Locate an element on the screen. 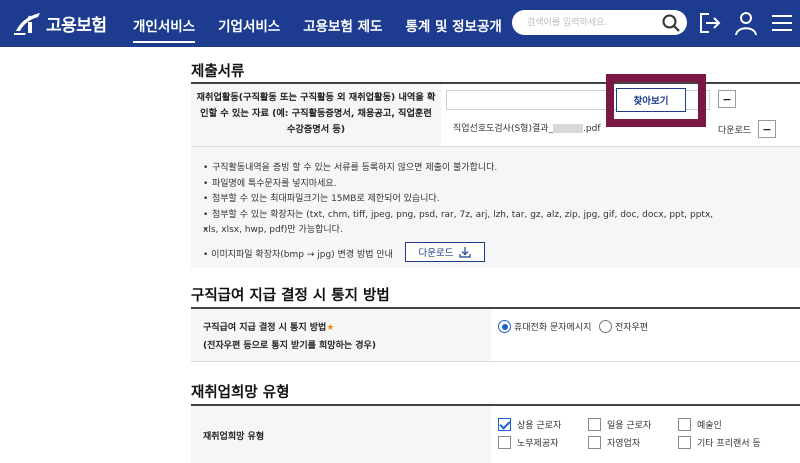 The image size is (800, 463). checkbox-regular-worker is located at coordinates (504, 424).